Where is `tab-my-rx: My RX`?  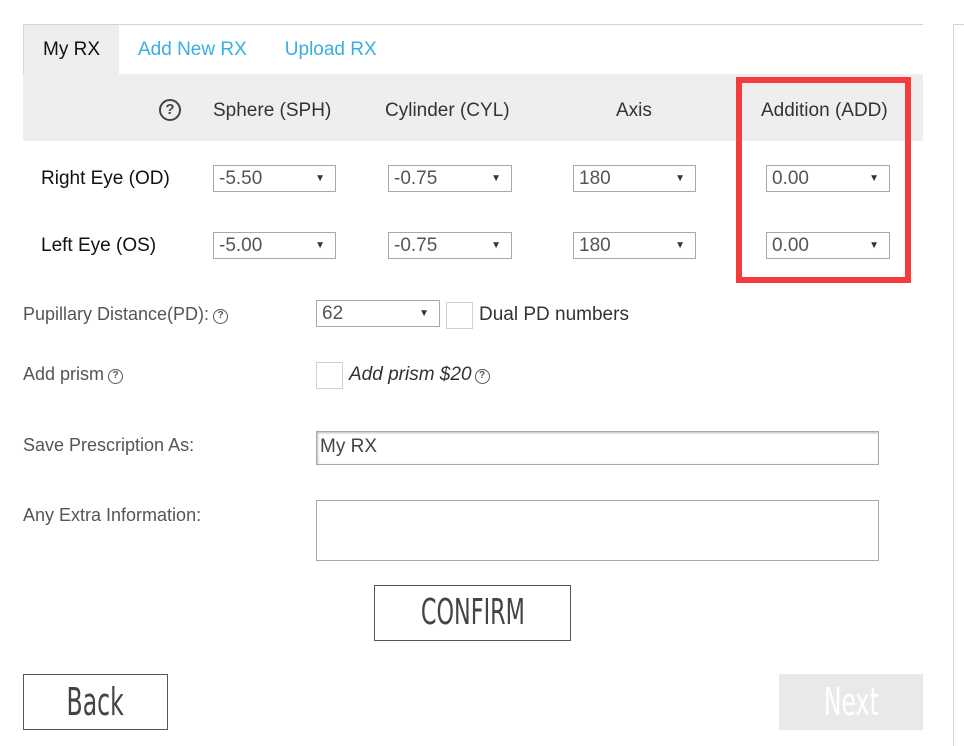 tab-my-rx: My RX is located at coordinates (71, 49).